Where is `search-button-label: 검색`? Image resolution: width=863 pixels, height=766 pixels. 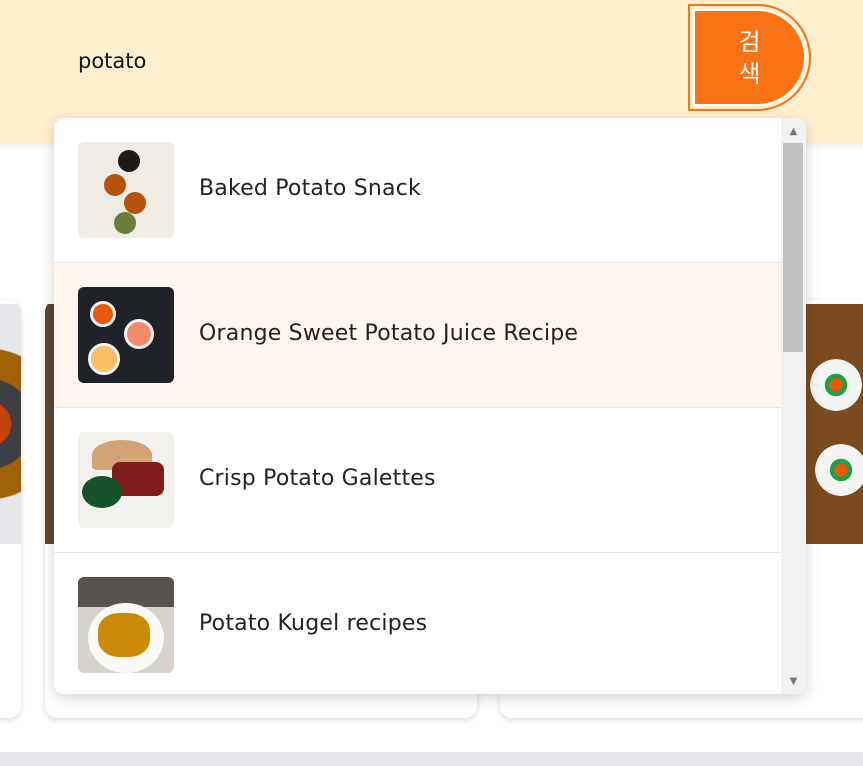
search-button-label: 검색 is located at coordinates (749, 57).